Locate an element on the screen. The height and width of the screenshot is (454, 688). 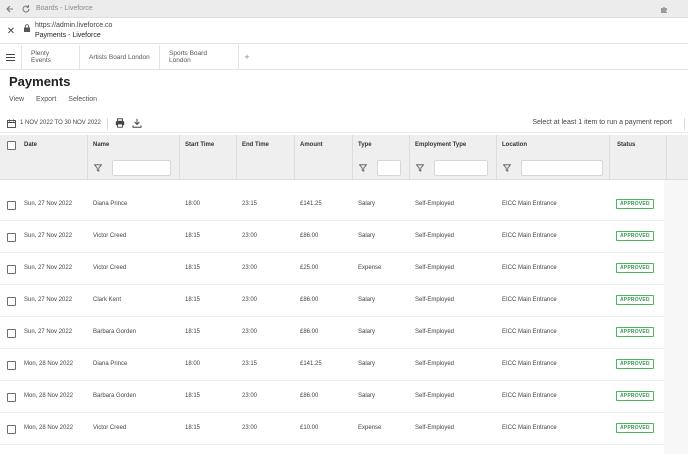
reload-icon is located at coordinates (26, 9).